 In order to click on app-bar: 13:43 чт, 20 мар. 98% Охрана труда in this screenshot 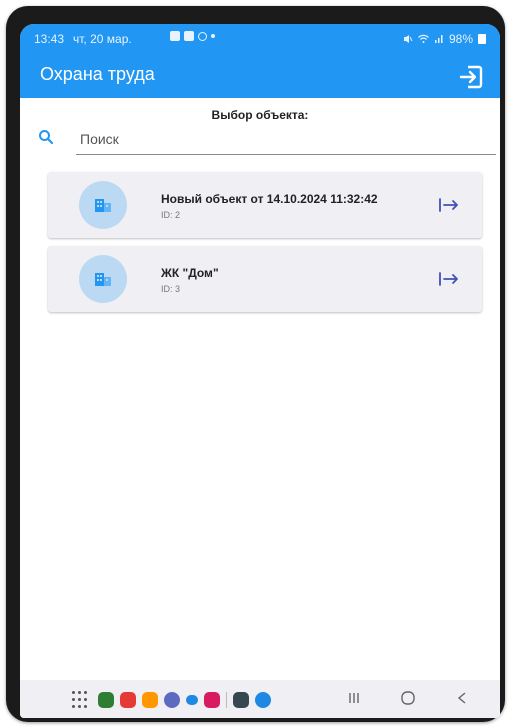, I will do `click(260, 61)`.